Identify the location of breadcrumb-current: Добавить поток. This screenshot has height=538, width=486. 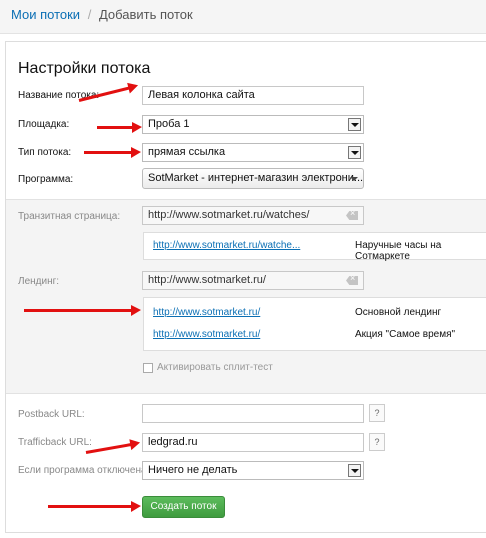
(145, 14).